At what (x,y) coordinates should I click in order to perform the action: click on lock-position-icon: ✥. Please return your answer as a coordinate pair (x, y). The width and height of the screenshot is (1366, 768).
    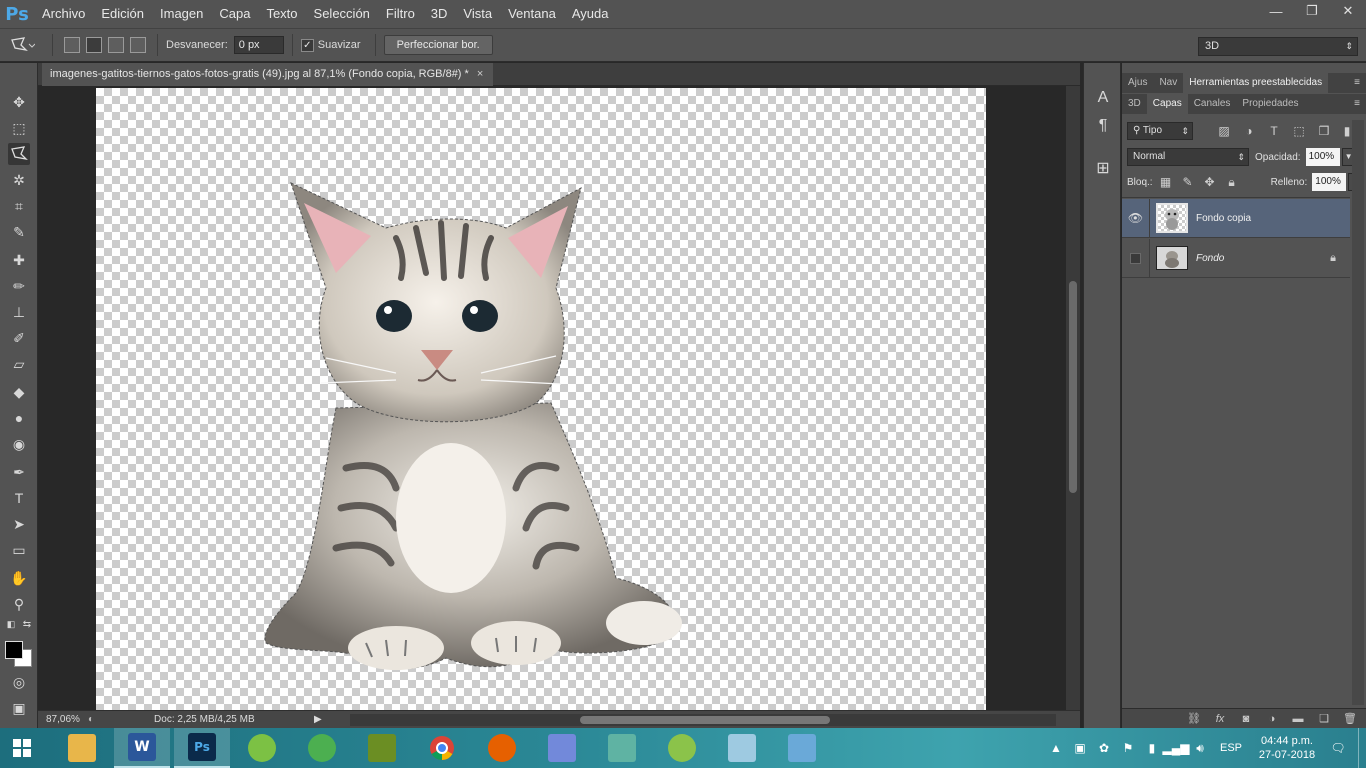
    Looking at the image, I should click on (1210, 182).